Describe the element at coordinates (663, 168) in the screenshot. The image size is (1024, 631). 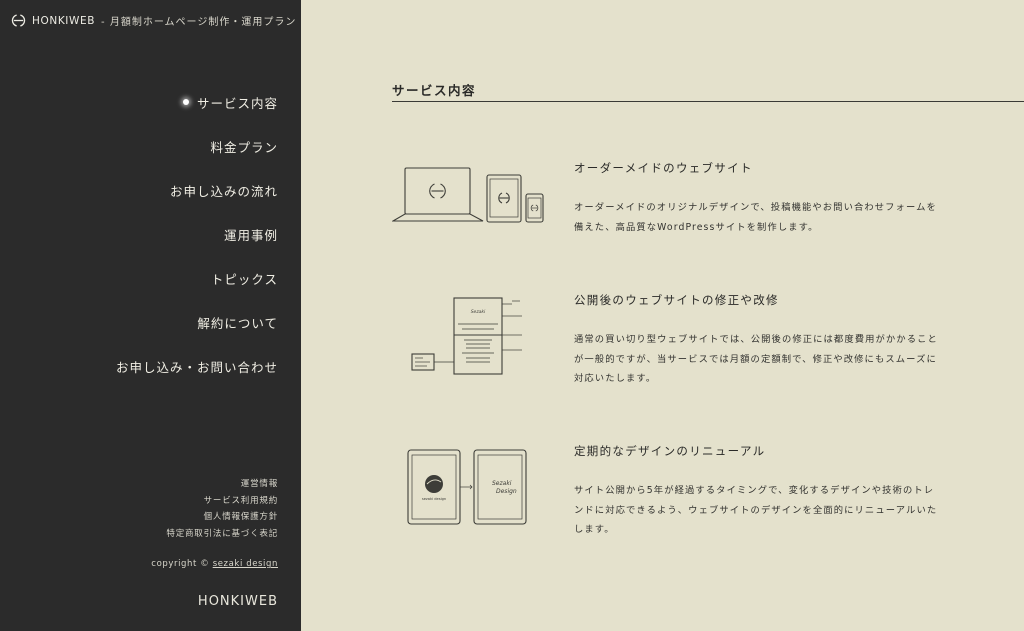
I see `service-title: オーダーメイドのウェブサイト` at that location.